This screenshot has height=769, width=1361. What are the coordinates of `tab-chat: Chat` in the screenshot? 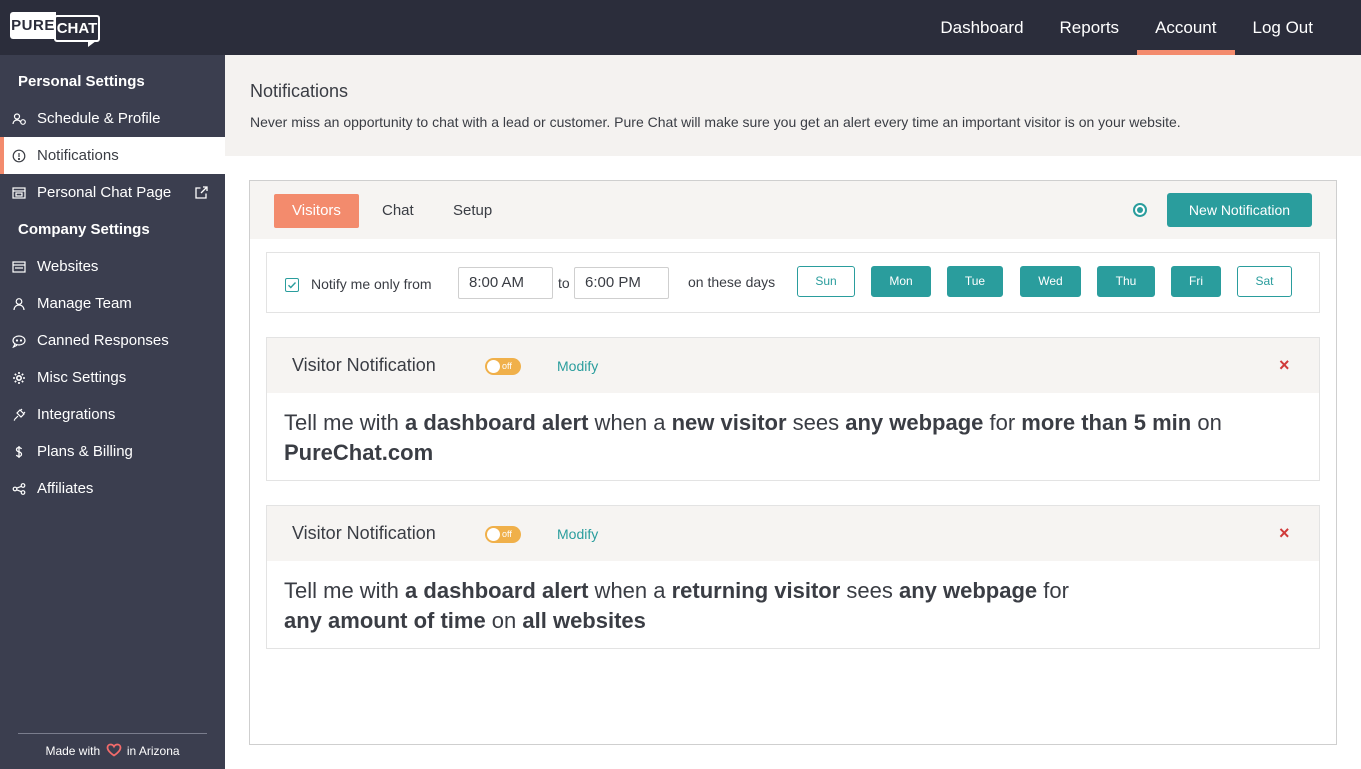 It's located at (398, 211).